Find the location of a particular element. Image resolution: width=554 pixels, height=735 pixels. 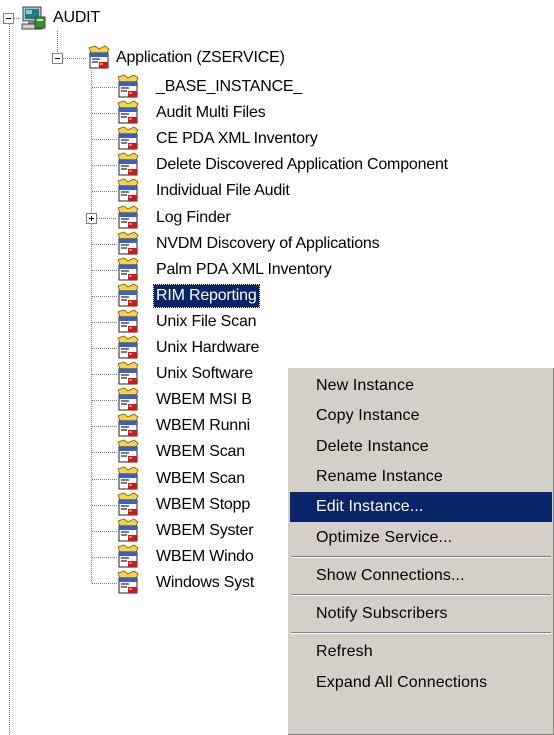

tree-item-label: Windows Syst is located at coordinates (205, 582).